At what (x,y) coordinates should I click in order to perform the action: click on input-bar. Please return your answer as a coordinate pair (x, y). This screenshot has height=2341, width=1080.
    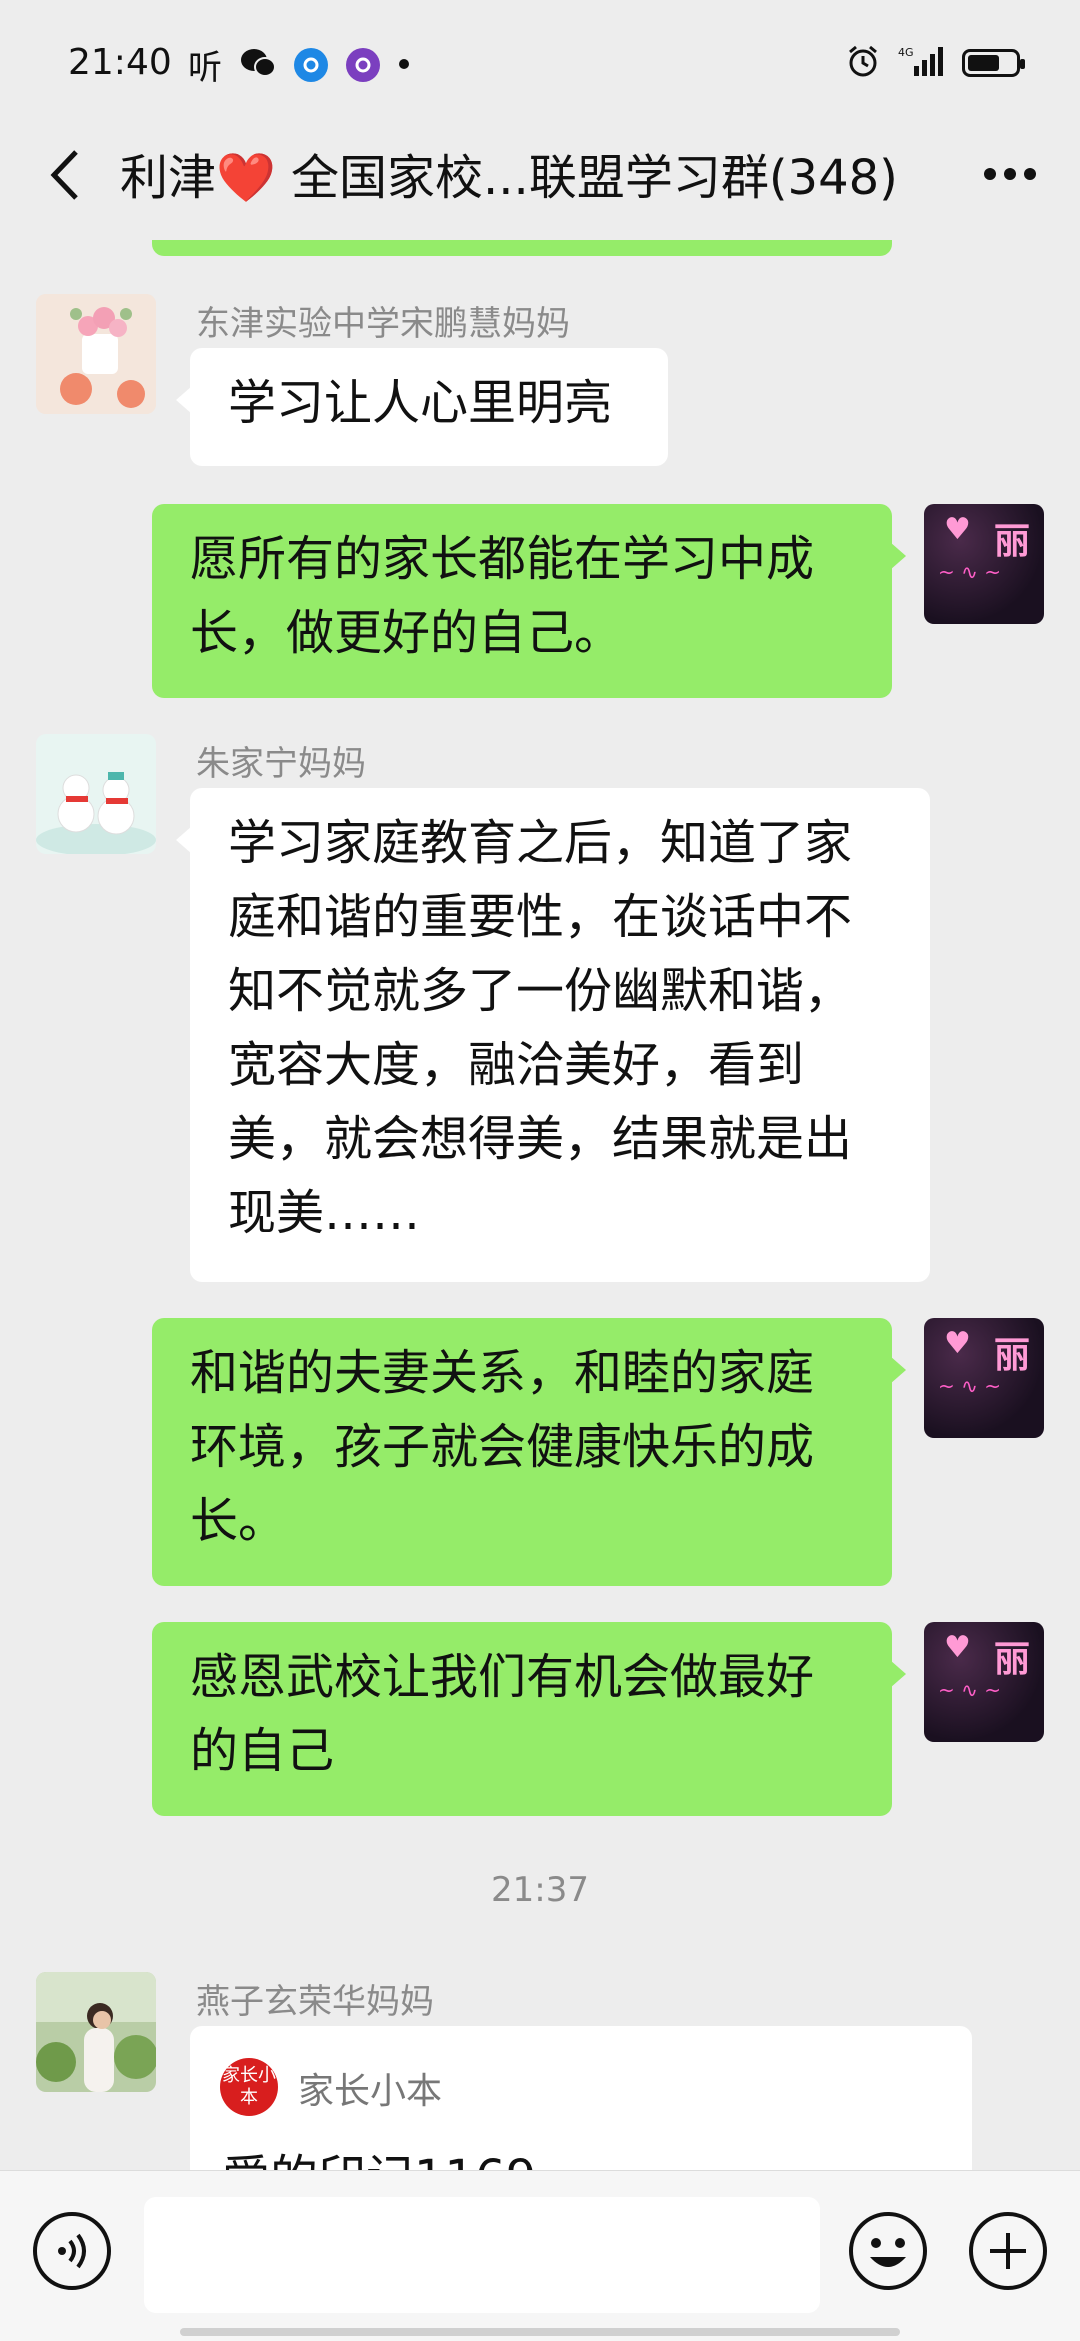
    Looking at the image, I should click on (540, 2255).